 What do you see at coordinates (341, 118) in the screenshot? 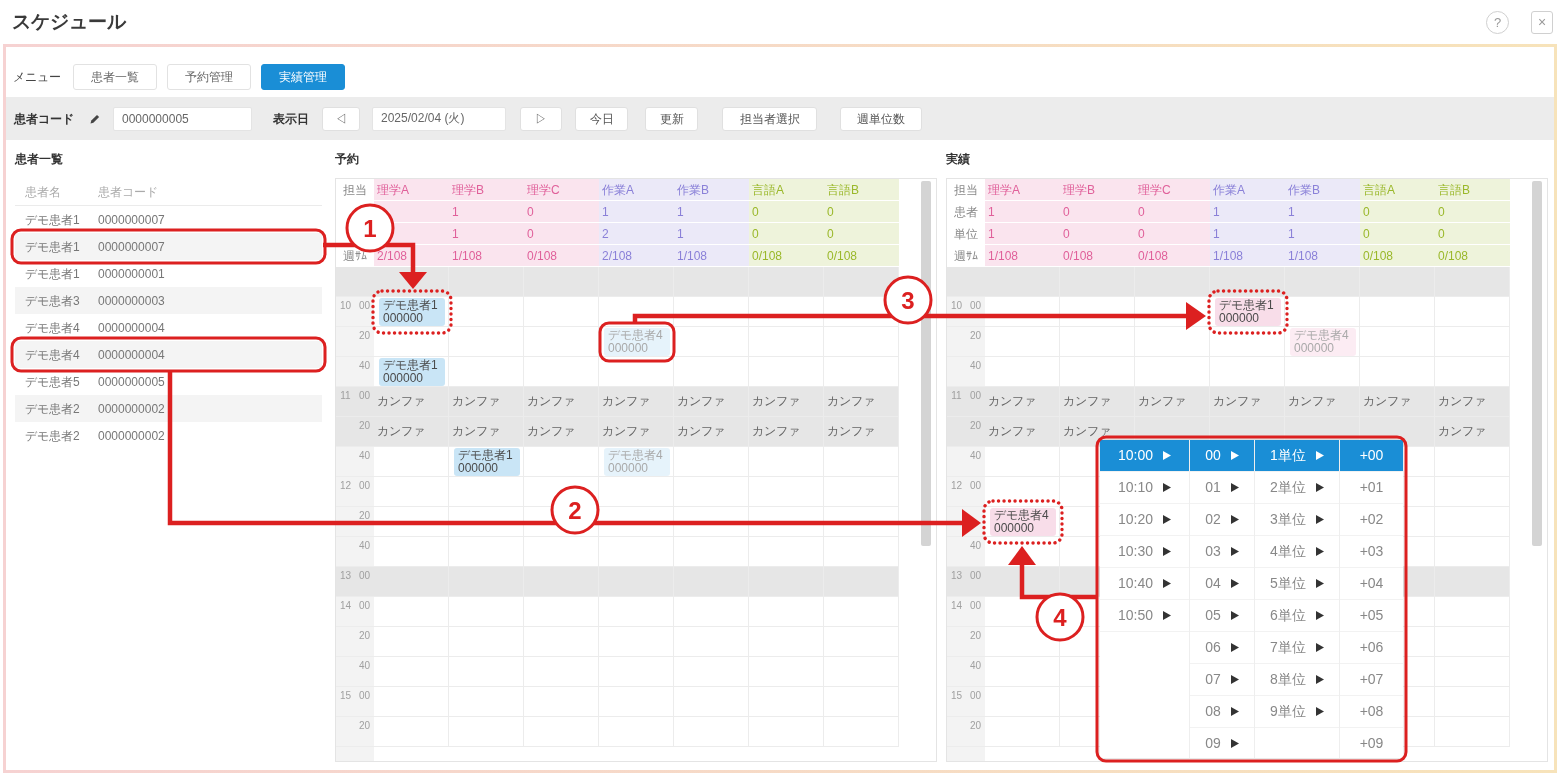
I see `previous-day-button: ◁` at bounding box center [341, 118].